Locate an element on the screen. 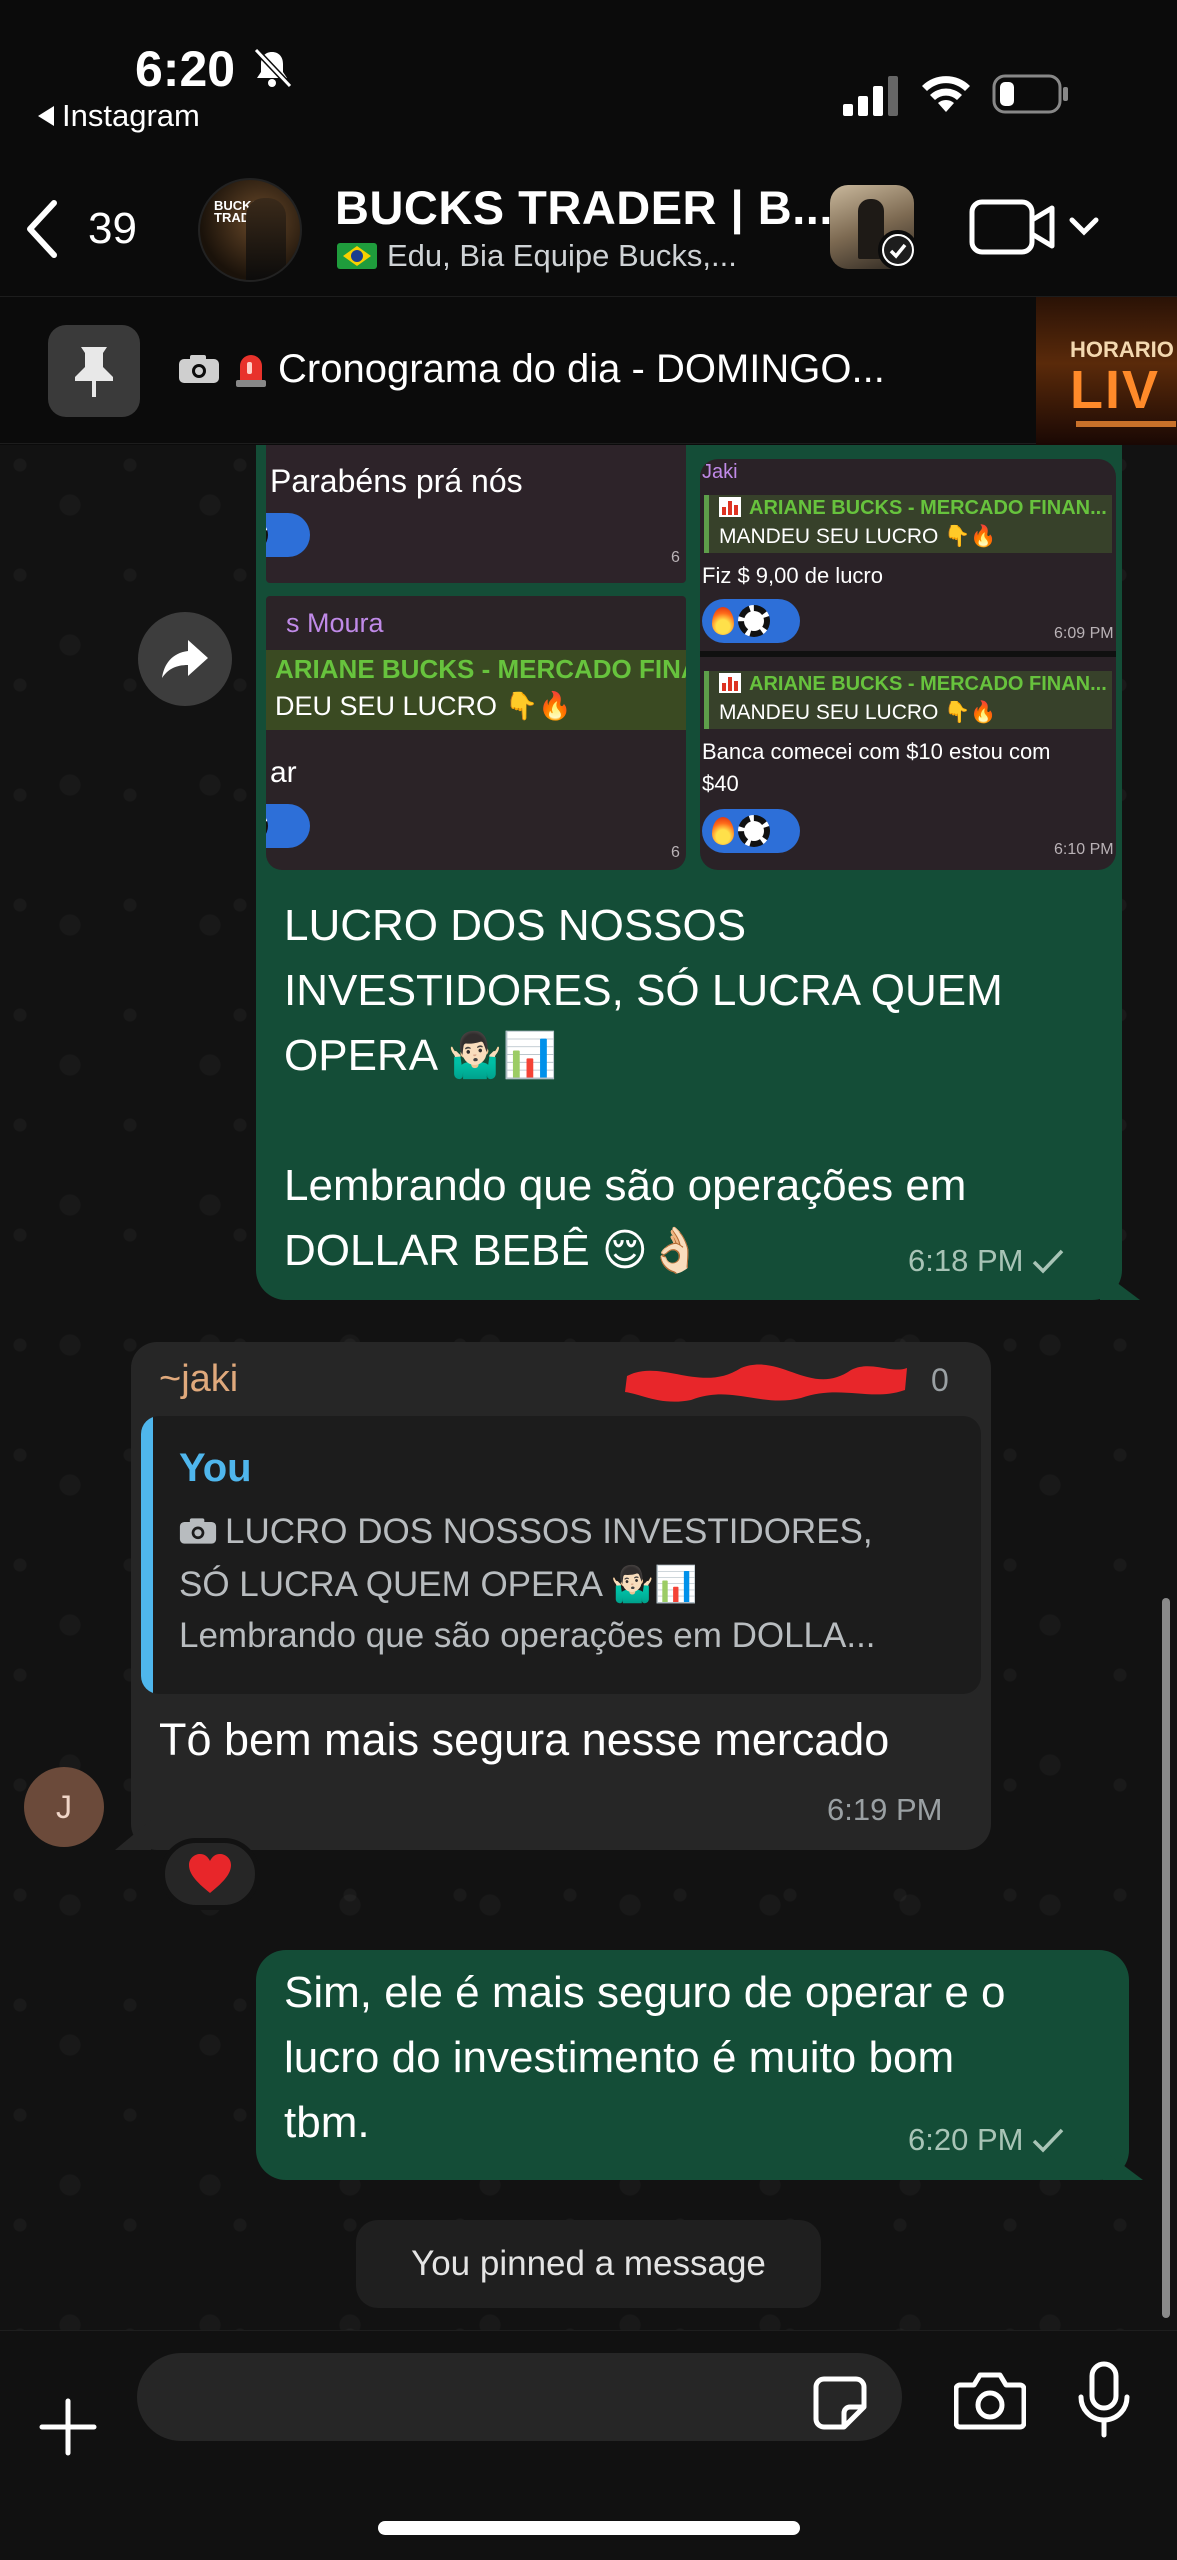  back-chevron-icon is located at coordinates (42, 229).